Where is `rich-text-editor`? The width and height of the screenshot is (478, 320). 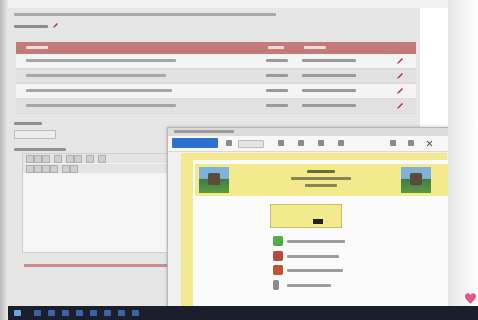 rich-text-editor is located at coordinates (98, 203).